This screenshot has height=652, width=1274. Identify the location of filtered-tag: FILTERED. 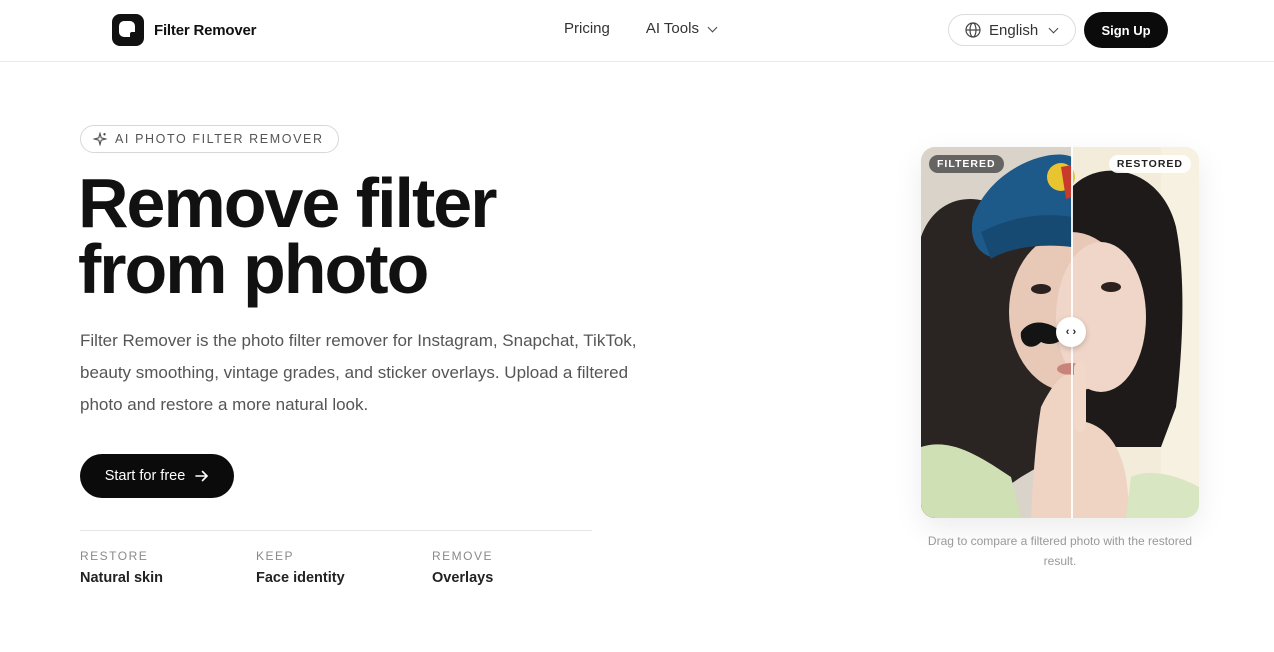
(966, 164).